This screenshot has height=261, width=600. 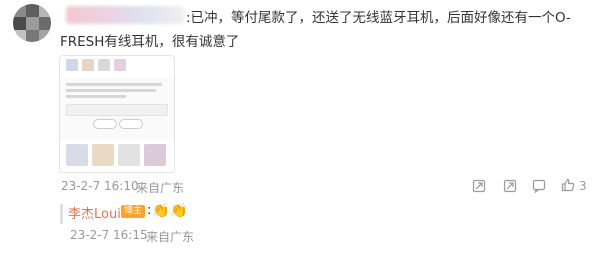 I want to click on comment-image, so click(x=117, y=114).